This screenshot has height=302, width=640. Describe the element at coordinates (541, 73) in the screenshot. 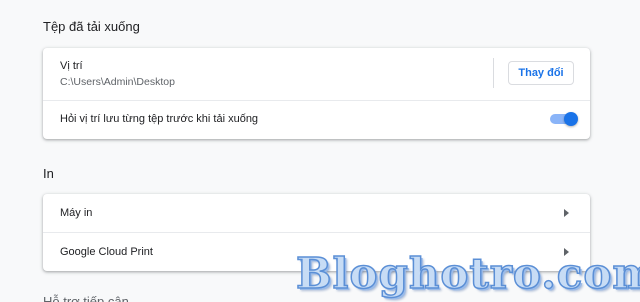

I see `change-location-button: Thay đổi` at that location.